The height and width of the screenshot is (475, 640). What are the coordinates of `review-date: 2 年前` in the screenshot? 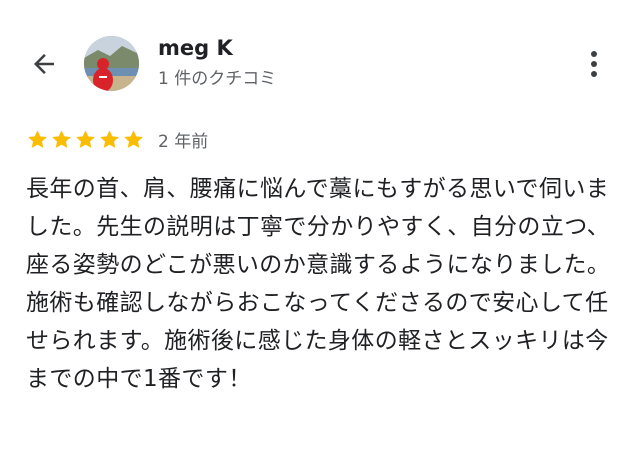 It's located at (183, 141).